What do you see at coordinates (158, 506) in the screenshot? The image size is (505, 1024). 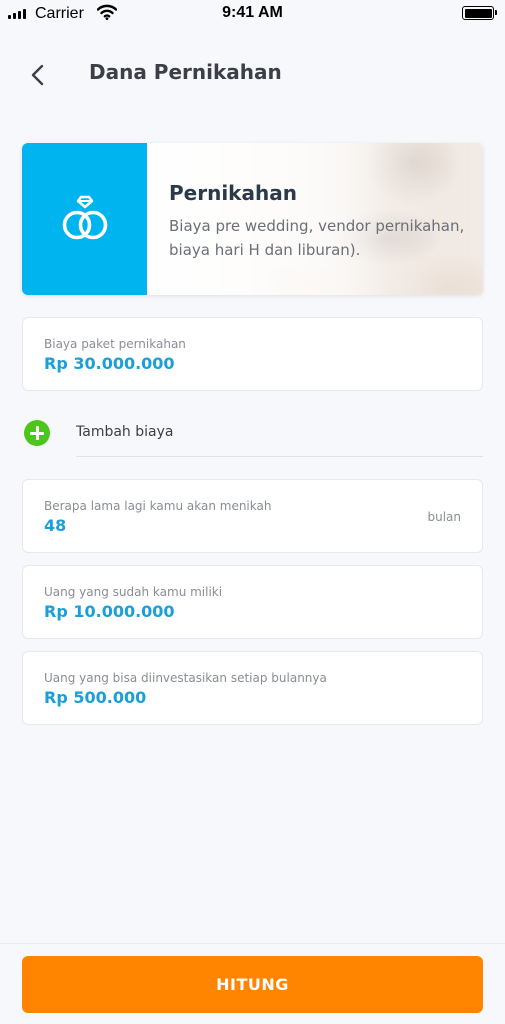 I see `months-label: Berapa lama lagi kamu akan menikah` at bounding box center [158, 506].